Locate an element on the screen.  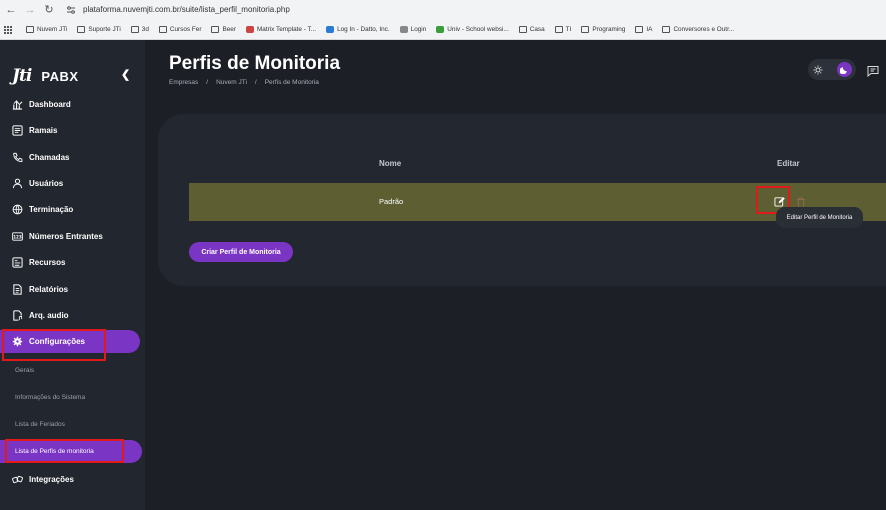
sidebar-item-relatorios: Relatórios is located at coordinates (40, 289).